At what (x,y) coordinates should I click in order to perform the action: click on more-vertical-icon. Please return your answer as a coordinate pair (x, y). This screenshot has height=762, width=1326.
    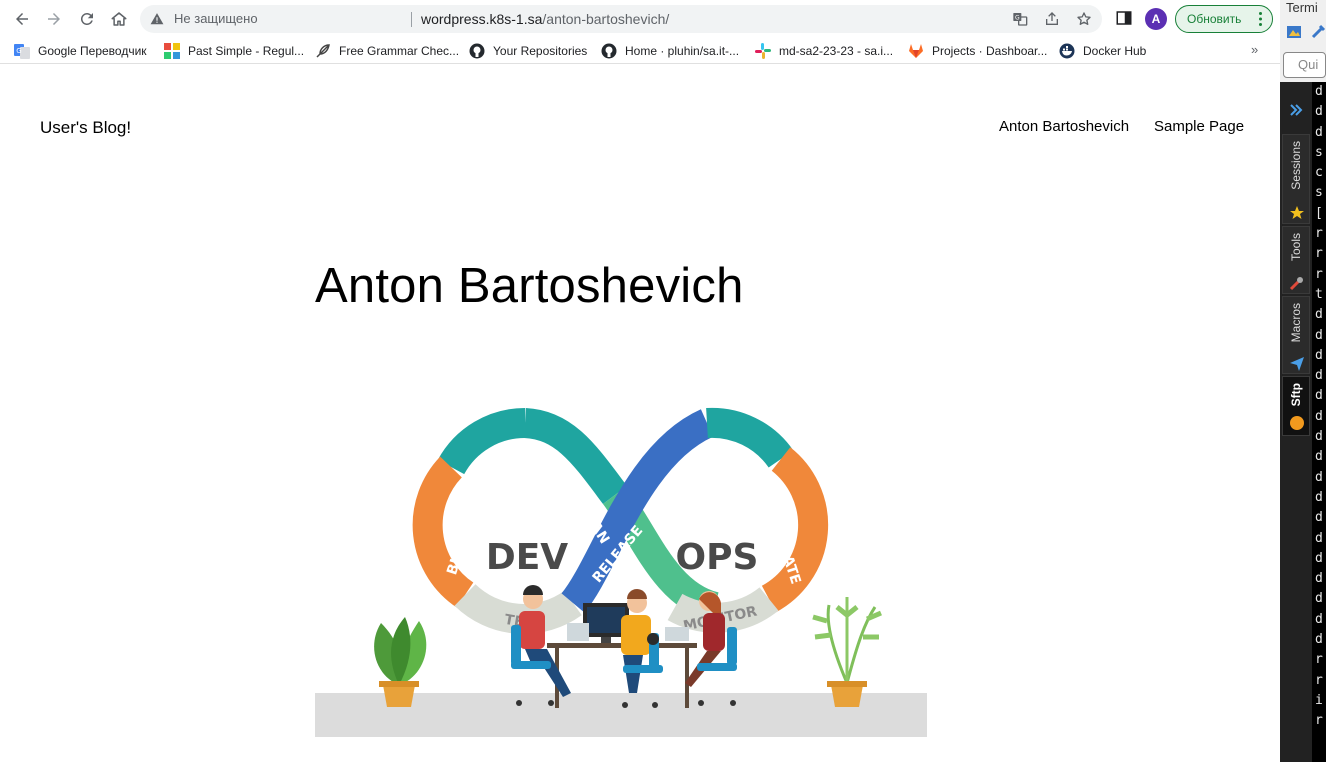
    Looking at the image, I should click on (1260, 19).